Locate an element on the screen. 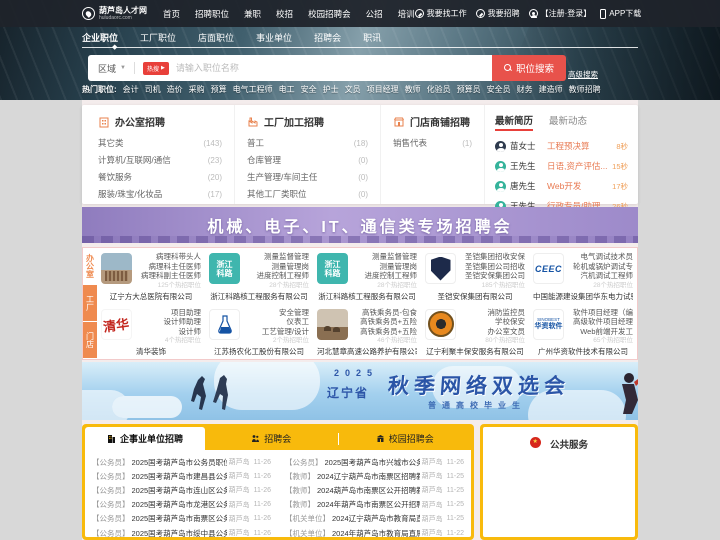 This screenshot has height=540, width=720. public-service-card: 公共服务 is located at coordinates (559, 482).